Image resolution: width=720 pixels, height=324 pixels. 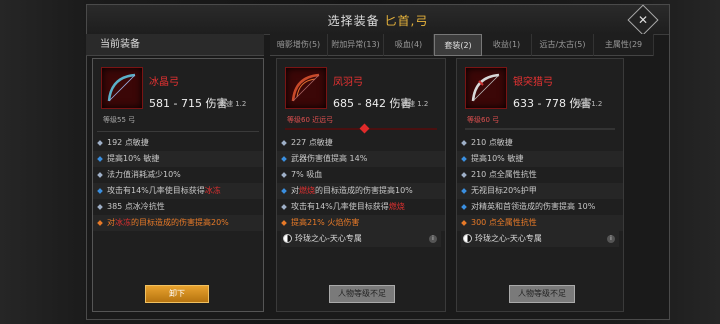 What do you see at coordinates (178, 131) in the screenshot?
I see `divider` at bounding box center [178, 131].